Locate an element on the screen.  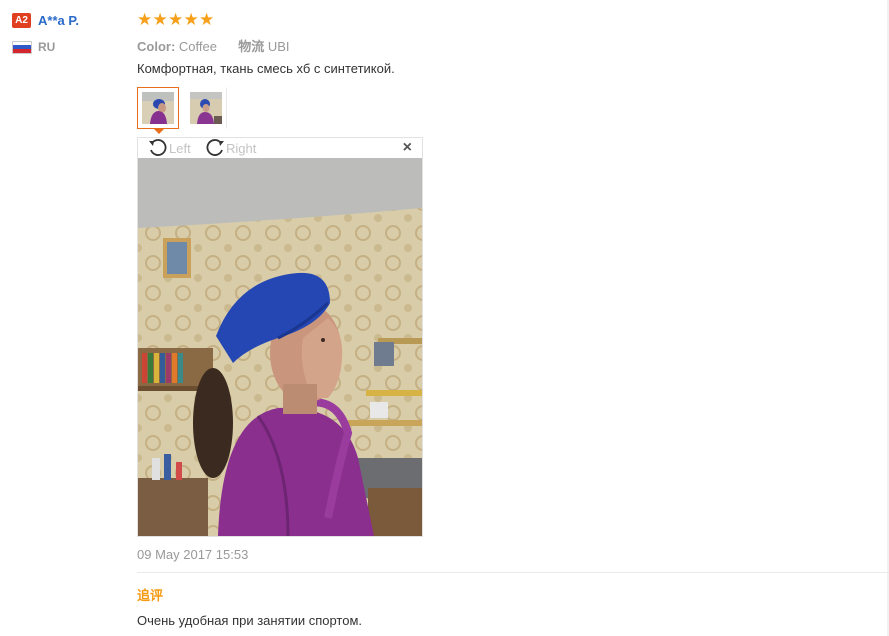
user-row: A2 A**a P. is located at coordinates (45, 20).